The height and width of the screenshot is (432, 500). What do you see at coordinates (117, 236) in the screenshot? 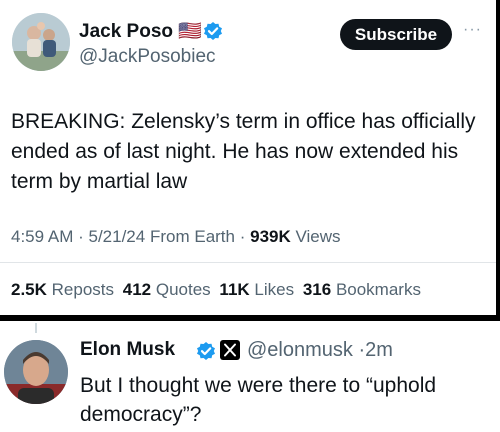
I see `tweet-date: 5/21/24` at bounding box center [117, 236].